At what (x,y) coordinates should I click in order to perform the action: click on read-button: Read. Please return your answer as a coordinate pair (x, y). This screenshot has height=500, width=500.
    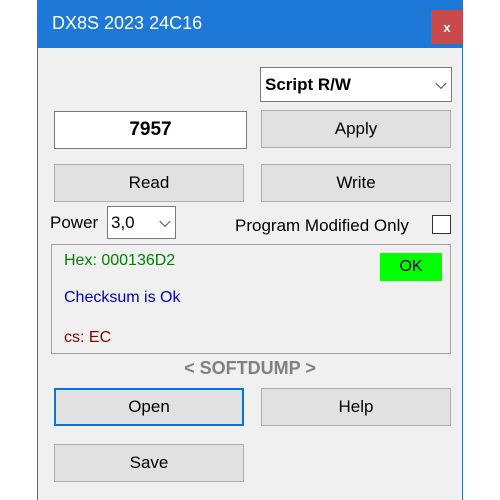
    Looking at the image, I should click on (149, 183).